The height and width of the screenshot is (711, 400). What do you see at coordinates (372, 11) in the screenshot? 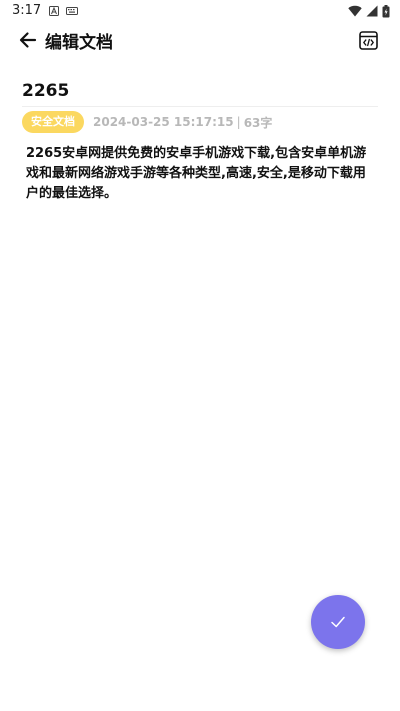
I see `cell-signal-icon` at bounding box center [372, 11].